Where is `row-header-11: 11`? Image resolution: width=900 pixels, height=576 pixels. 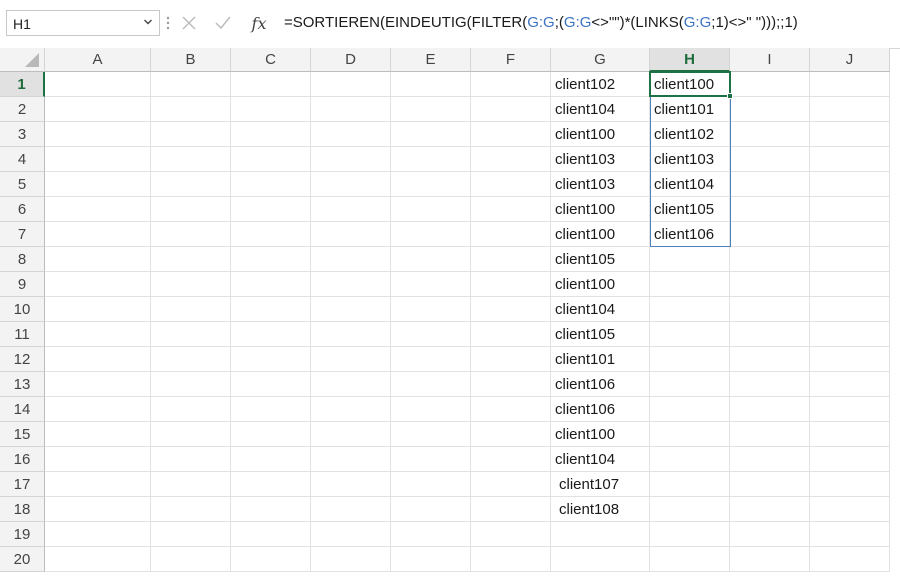
row-header-11: 11 is located at coordinates (22, 334).